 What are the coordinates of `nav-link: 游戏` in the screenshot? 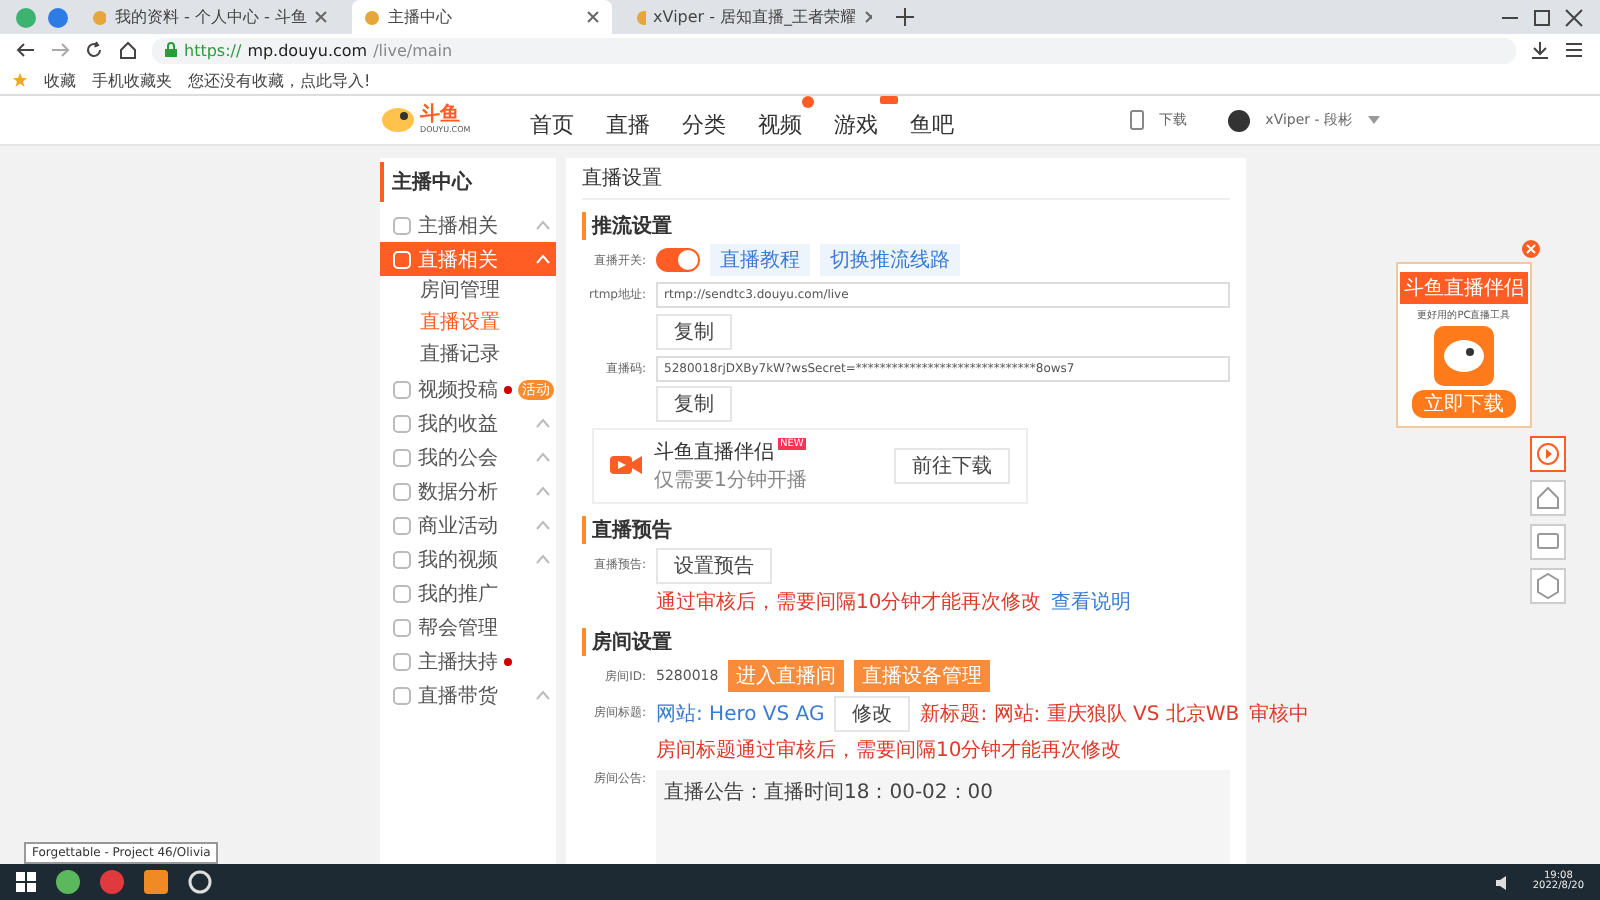 It's located at (856, 124).